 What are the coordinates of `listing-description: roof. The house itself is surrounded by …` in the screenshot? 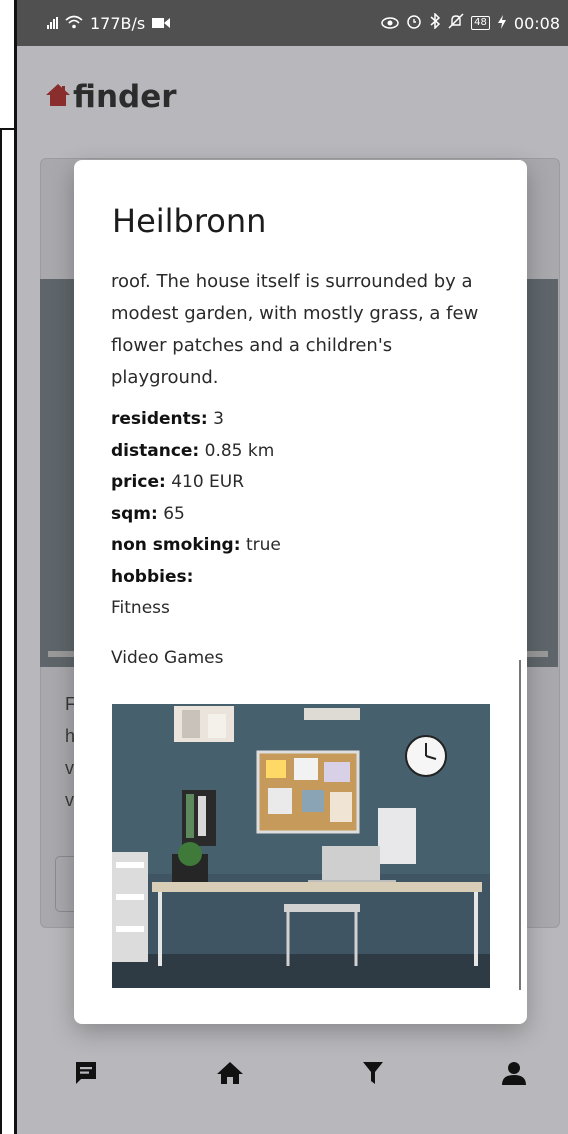 It's located at (295, 329).